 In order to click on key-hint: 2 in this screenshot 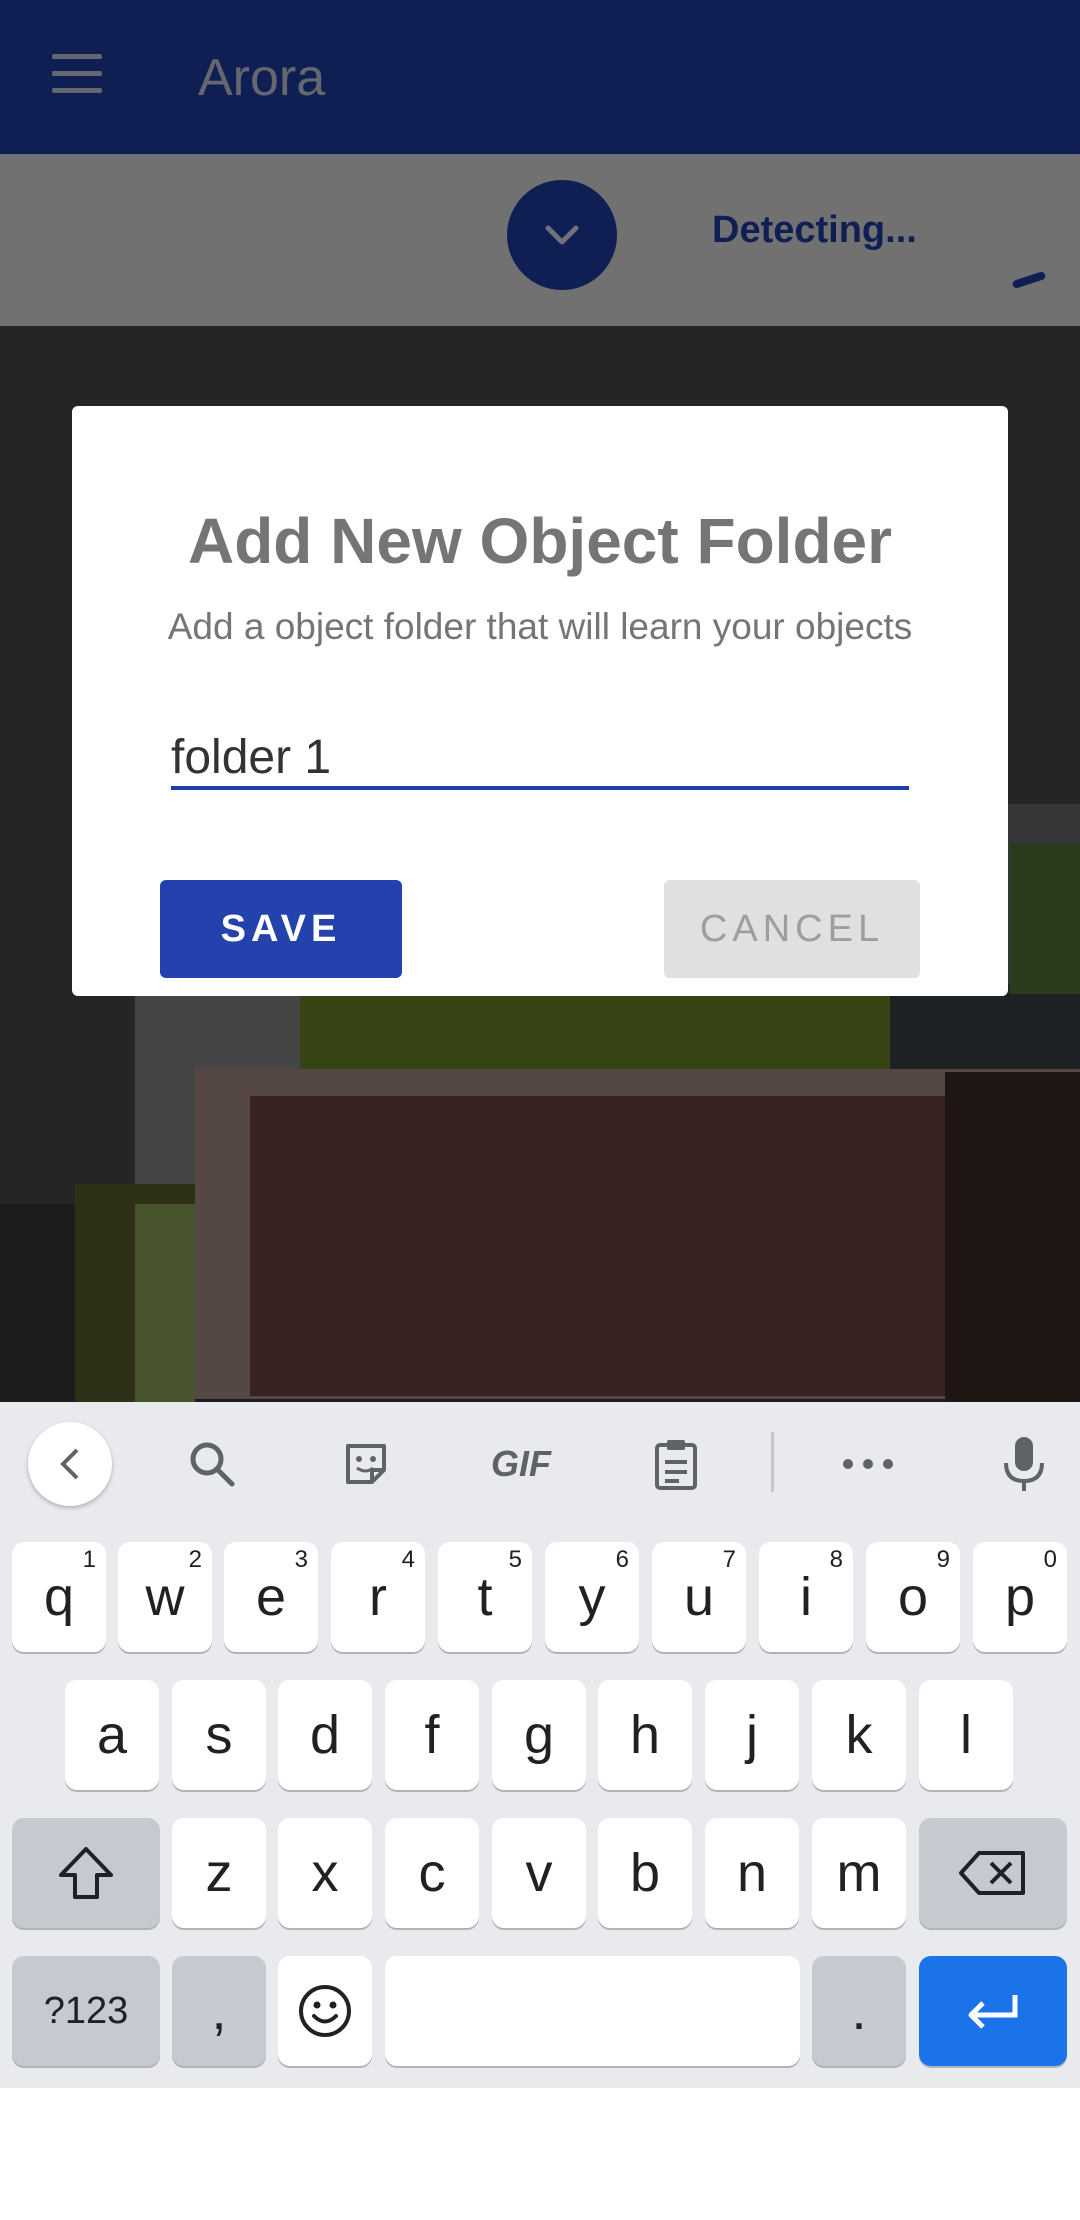, I will do `click(195, 1559)`.